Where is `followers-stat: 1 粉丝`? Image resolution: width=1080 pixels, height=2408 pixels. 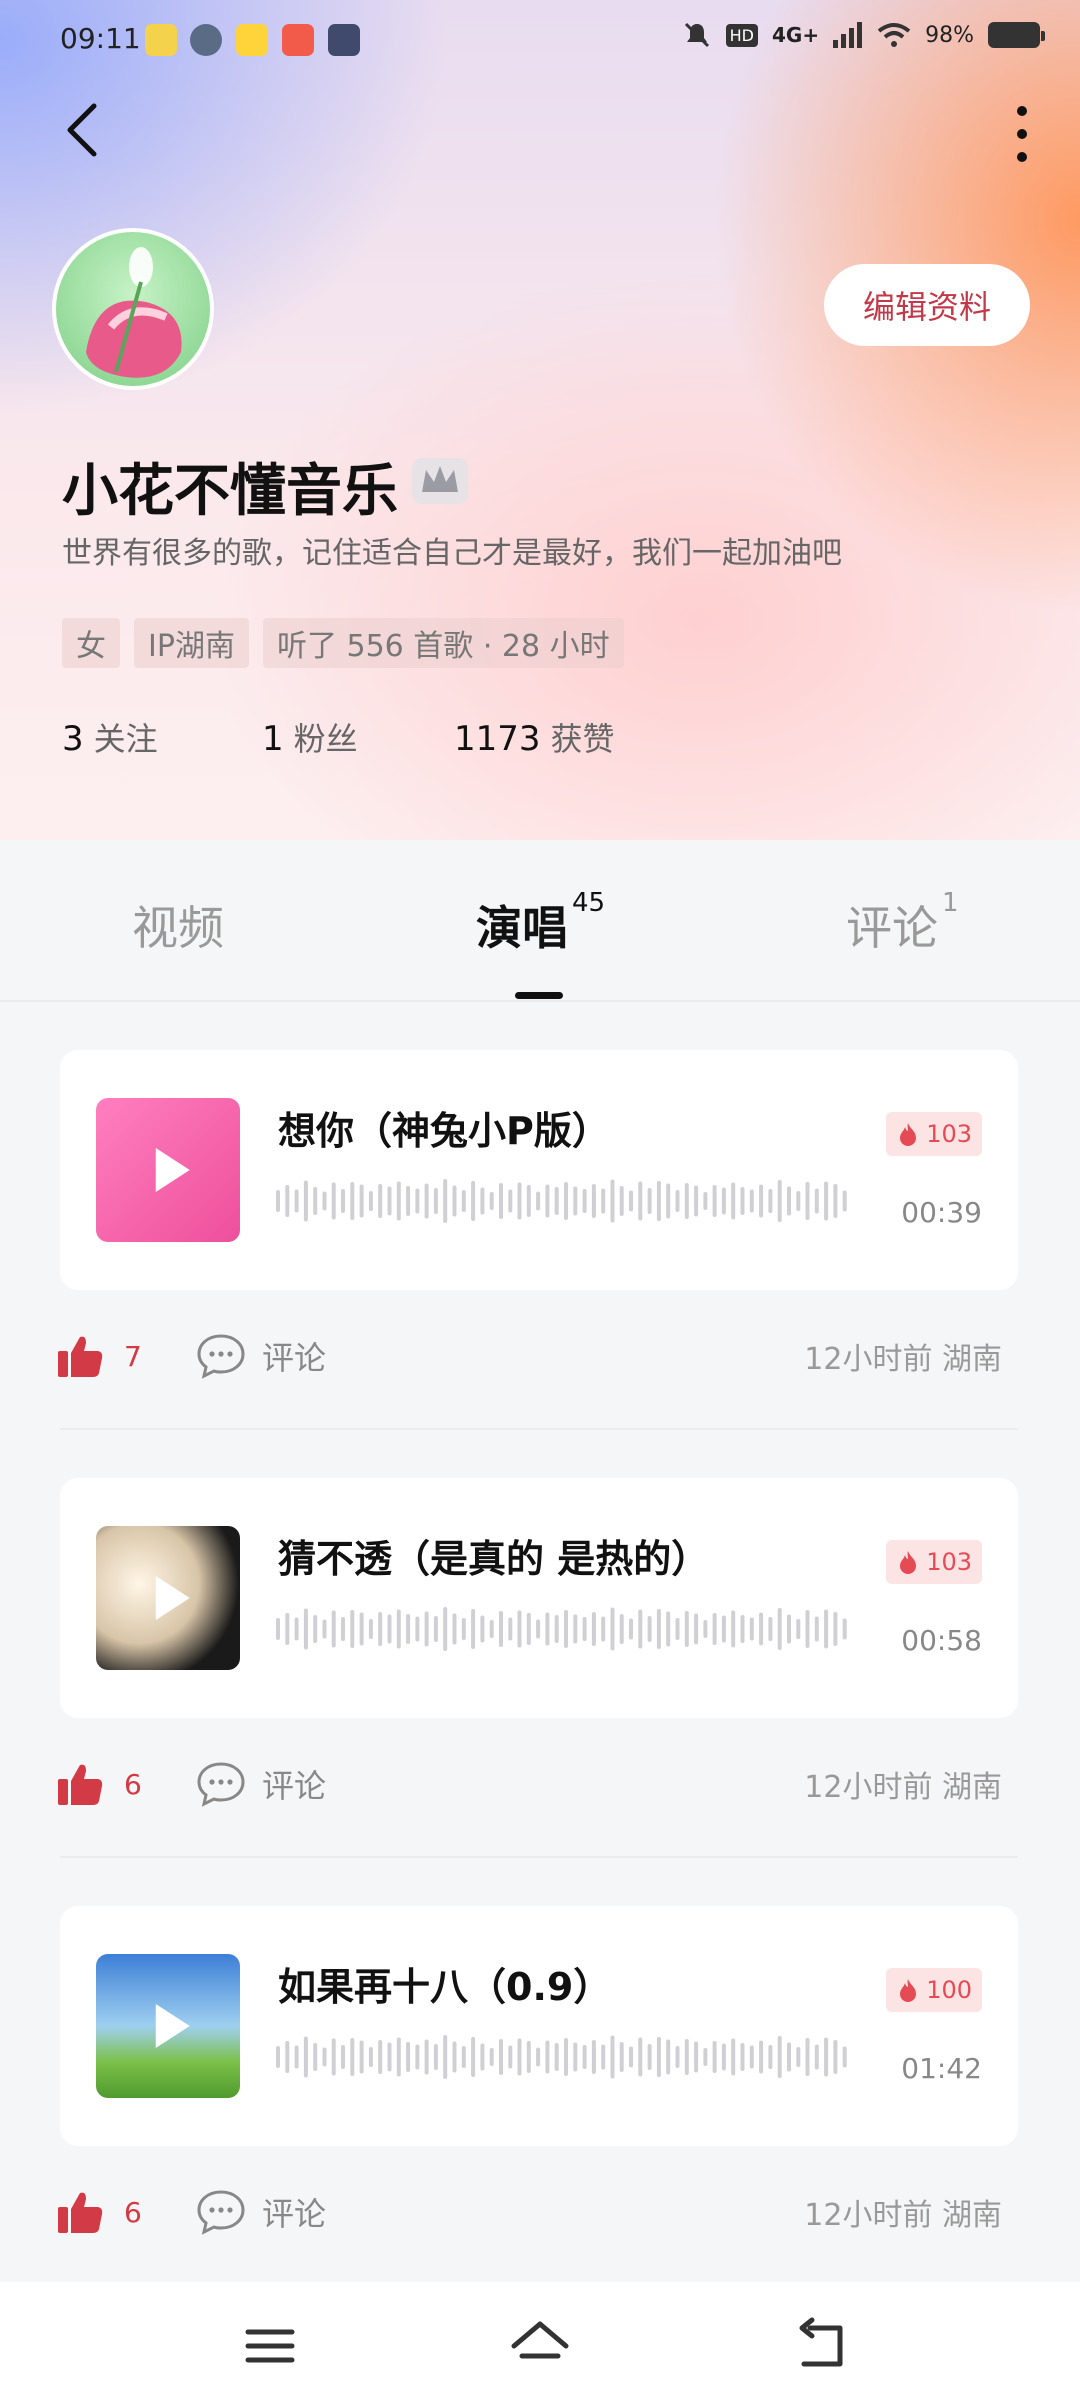 followers-stat: 1 粉丝 is located at coordinates (358, 737).